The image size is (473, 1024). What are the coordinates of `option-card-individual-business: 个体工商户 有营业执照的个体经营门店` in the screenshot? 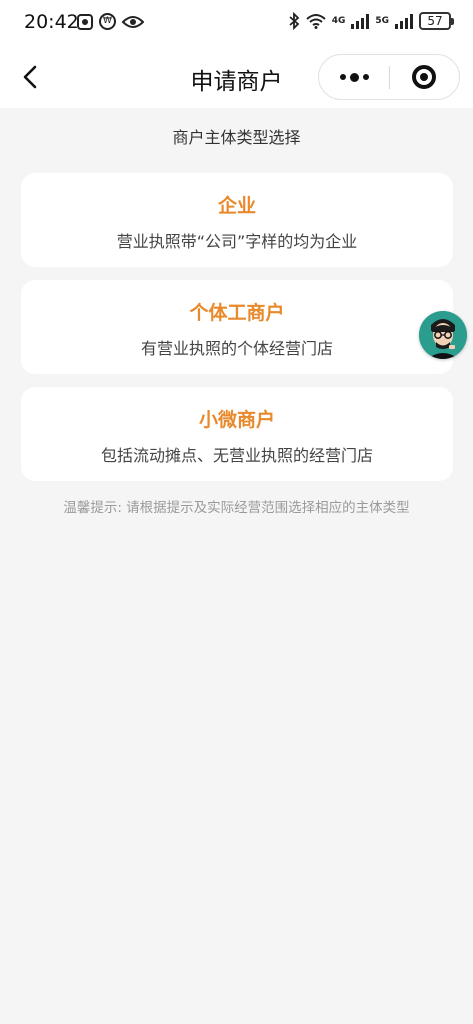 It's located at (237, 327).